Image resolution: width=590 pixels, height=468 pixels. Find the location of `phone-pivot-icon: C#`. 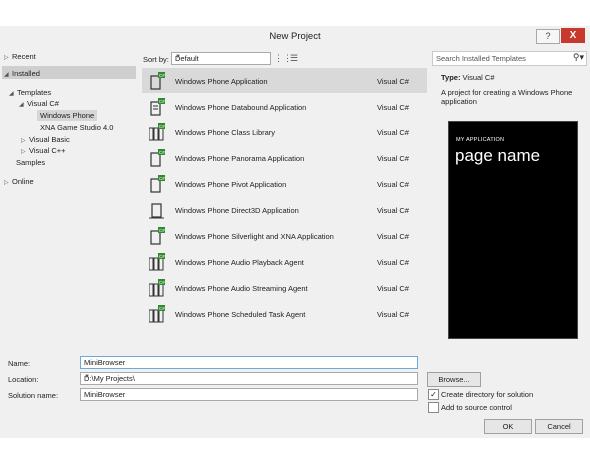

phone-pivot-icon: C# is located at coordinates (157, 184).